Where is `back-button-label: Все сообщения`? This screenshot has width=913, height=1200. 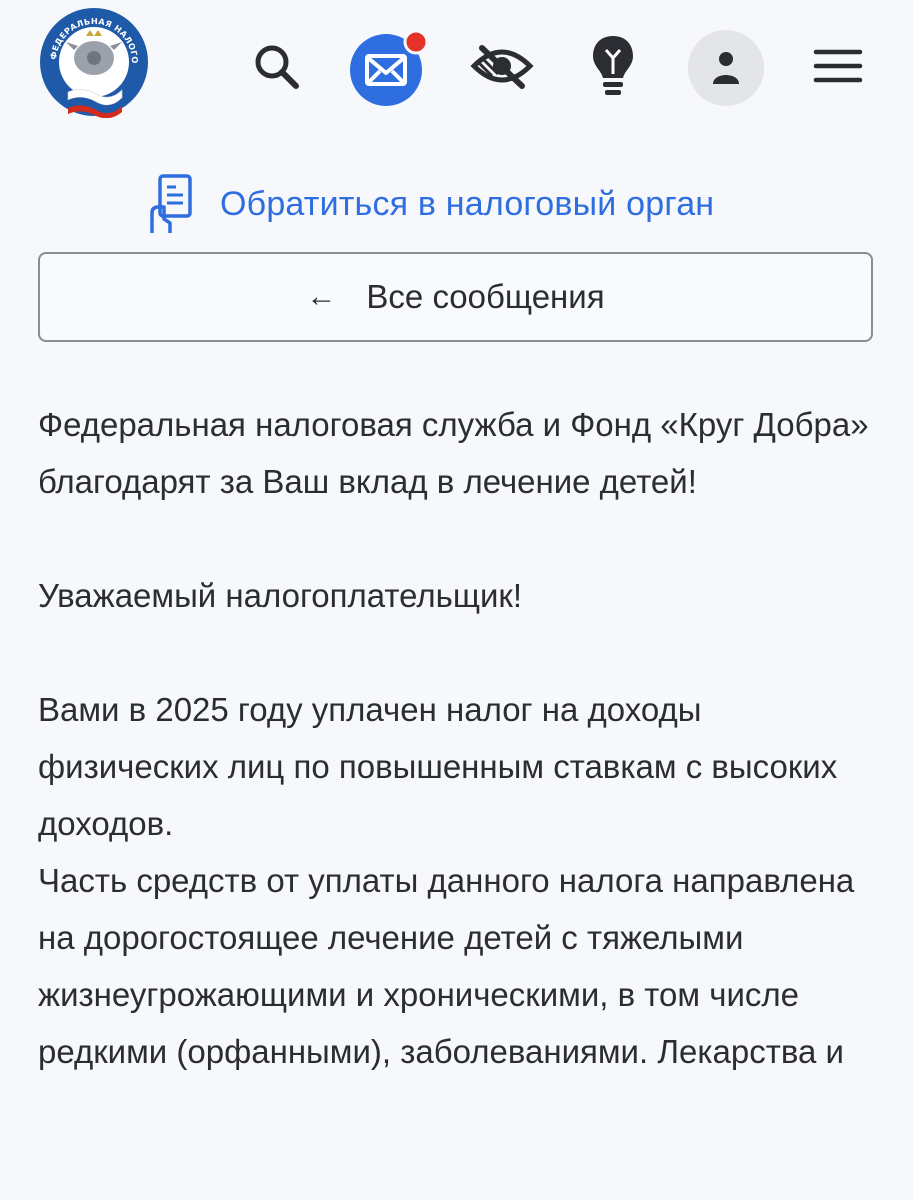 back-button-label: Все сообщения is located at coordinates (485, 296).